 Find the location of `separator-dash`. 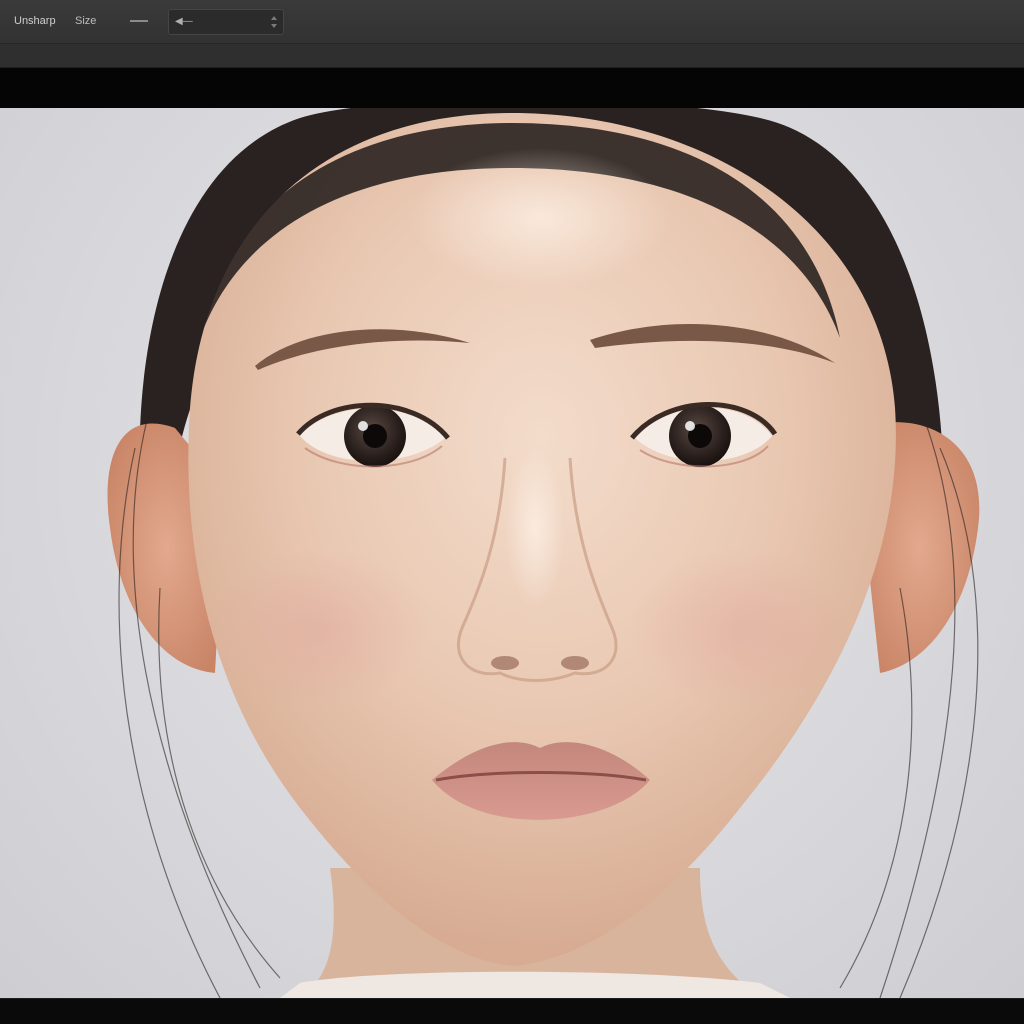

separator-dash is located at coordinates (139, 21).